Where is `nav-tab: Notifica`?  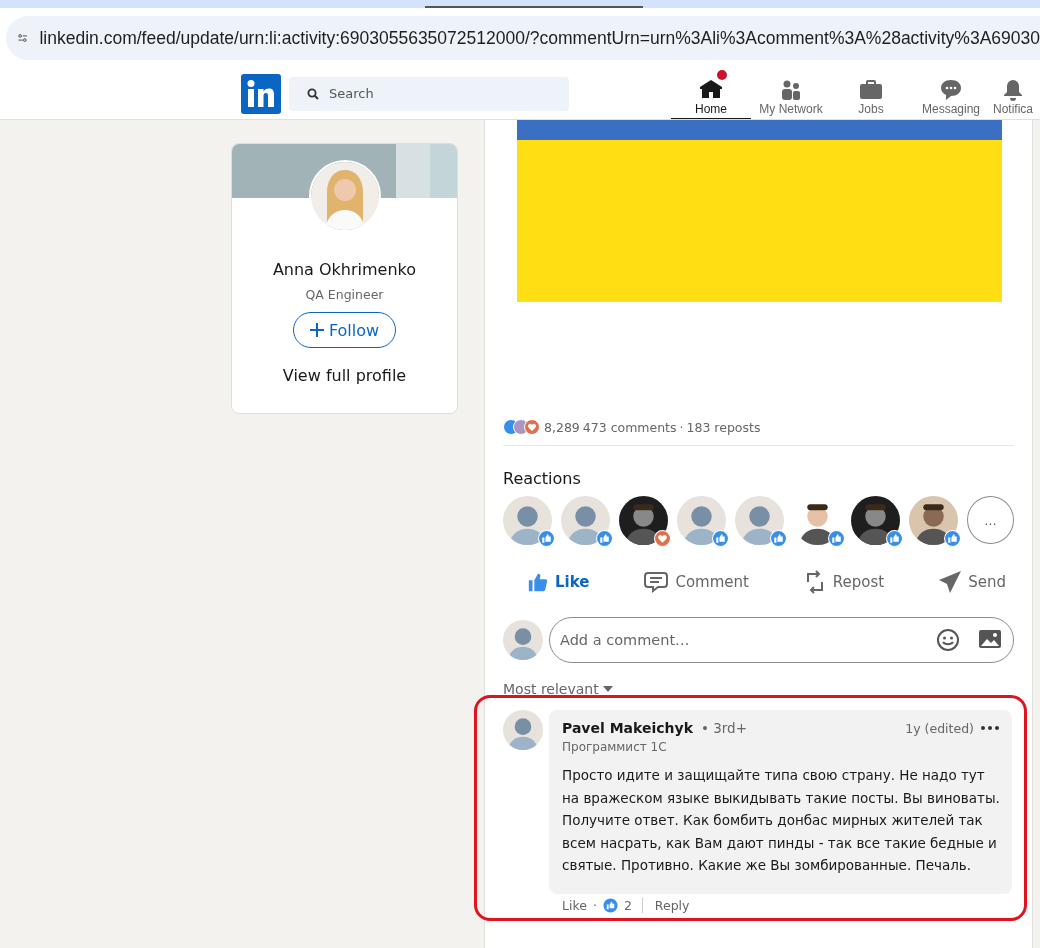
nav-tab: Notifica is located at coordinates (1012, 93).